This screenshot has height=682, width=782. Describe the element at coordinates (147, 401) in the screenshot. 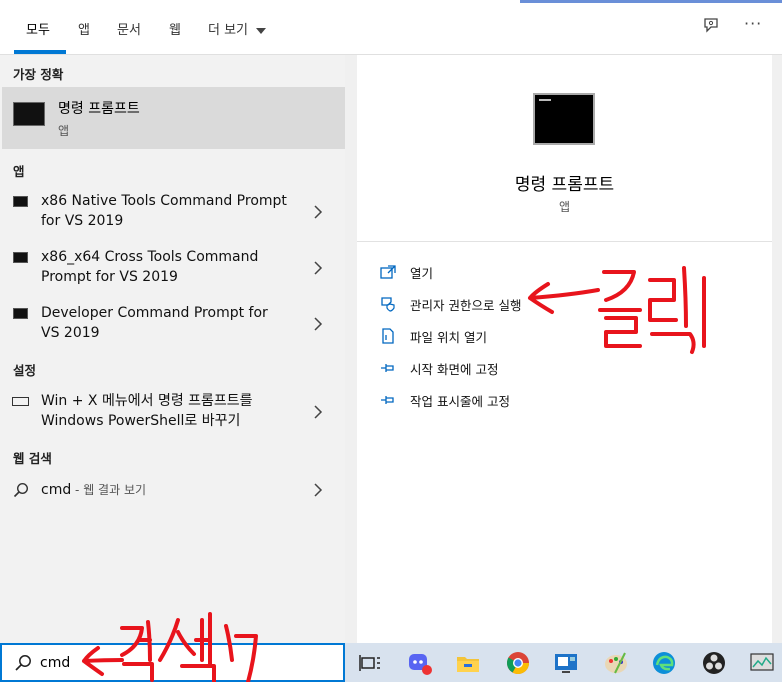

I see `list-item-line1: Win + X 메뉴에서 명령 프롬프트를` at that location.